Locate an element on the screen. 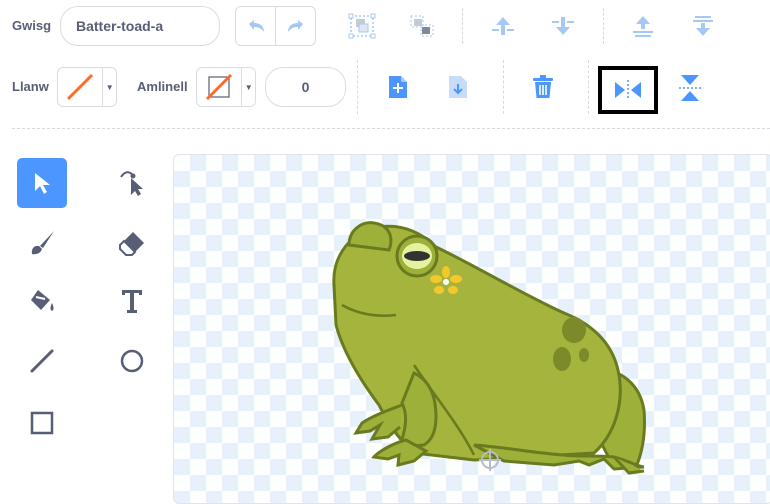 The width and height of the screenshot is (770, 504). reshape-tool is located at coordinates (132, 183).